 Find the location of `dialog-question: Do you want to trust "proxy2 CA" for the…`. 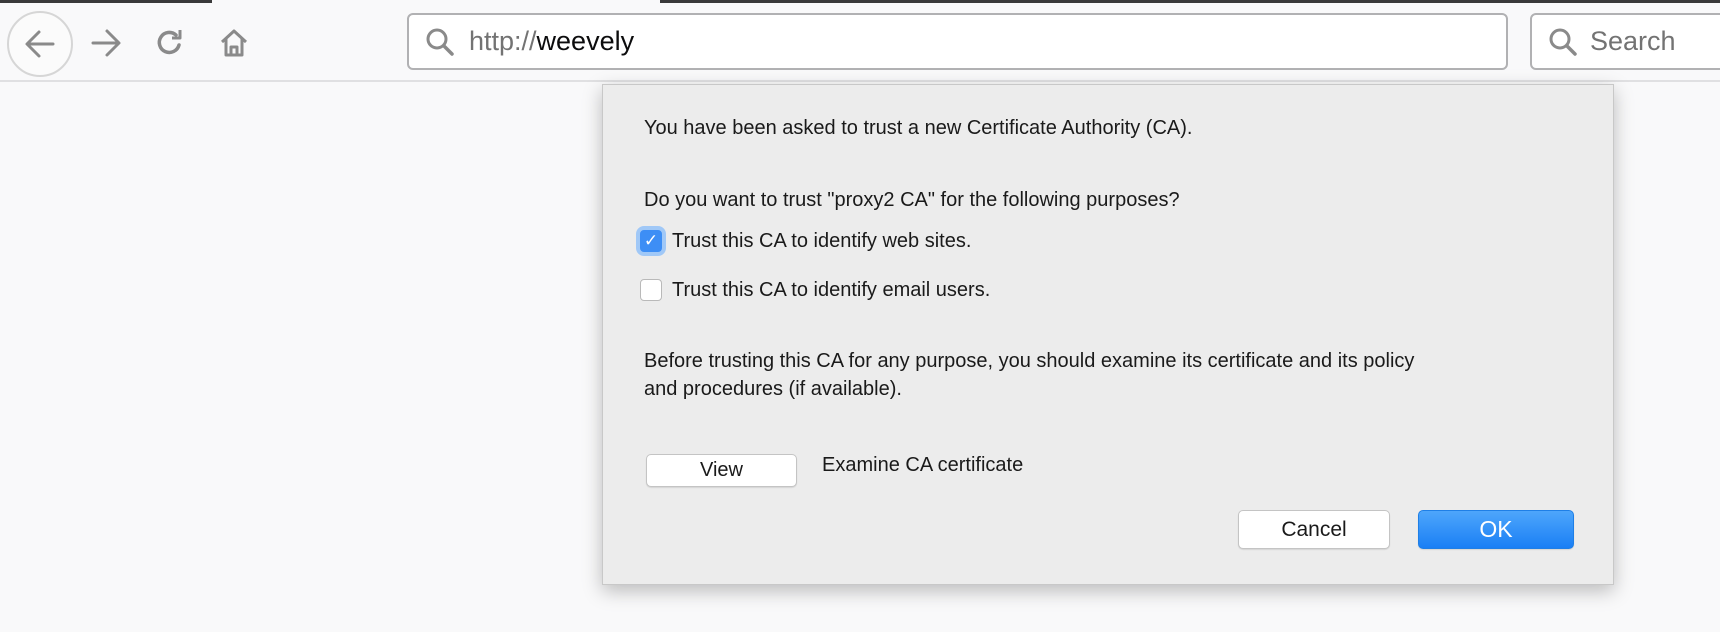

dialog-question: Do you want to trust "proxy2 CA" for the… is located at coordinates (912, 200).